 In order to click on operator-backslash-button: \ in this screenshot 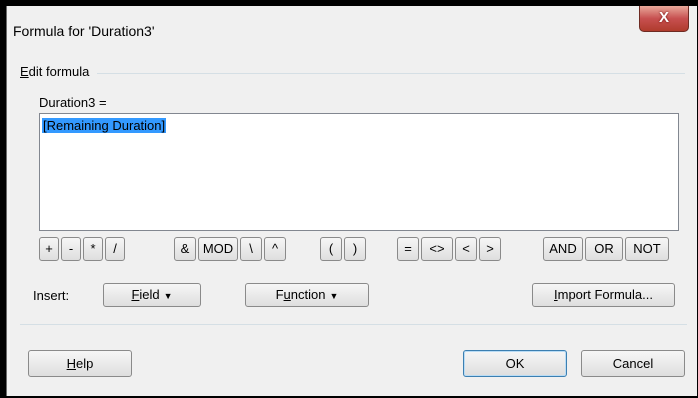, I will do `click(251, 249)`.